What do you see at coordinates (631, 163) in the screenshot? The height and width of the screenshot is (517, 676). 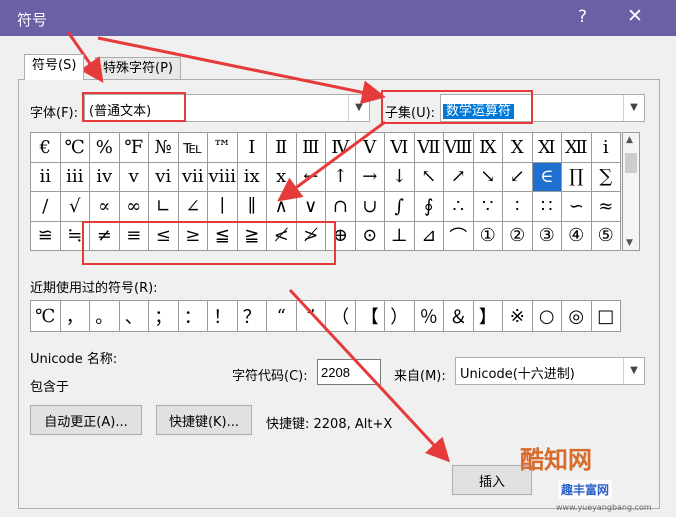 I see `scroll-thumb` at bounding box center [631, 163].